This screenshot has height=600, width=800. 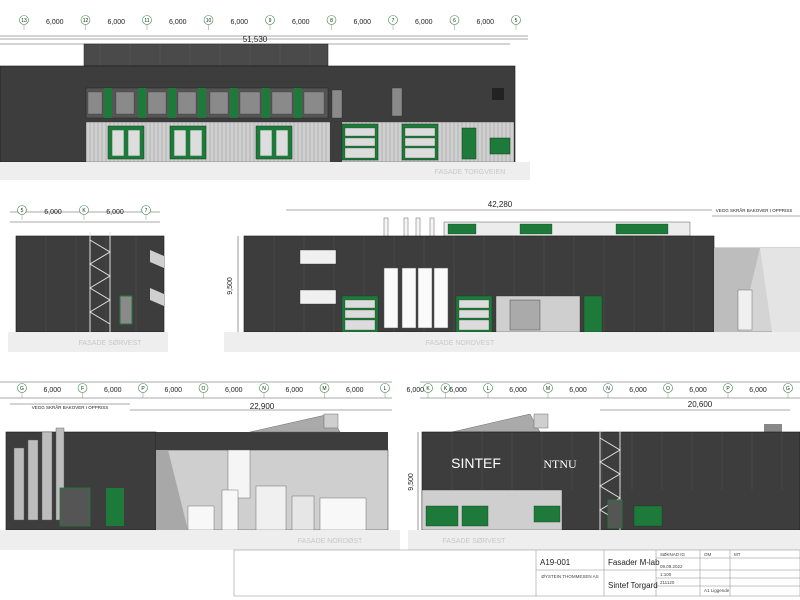 I want to click on e1-grid-label: 11, so click(x=146, y=21).